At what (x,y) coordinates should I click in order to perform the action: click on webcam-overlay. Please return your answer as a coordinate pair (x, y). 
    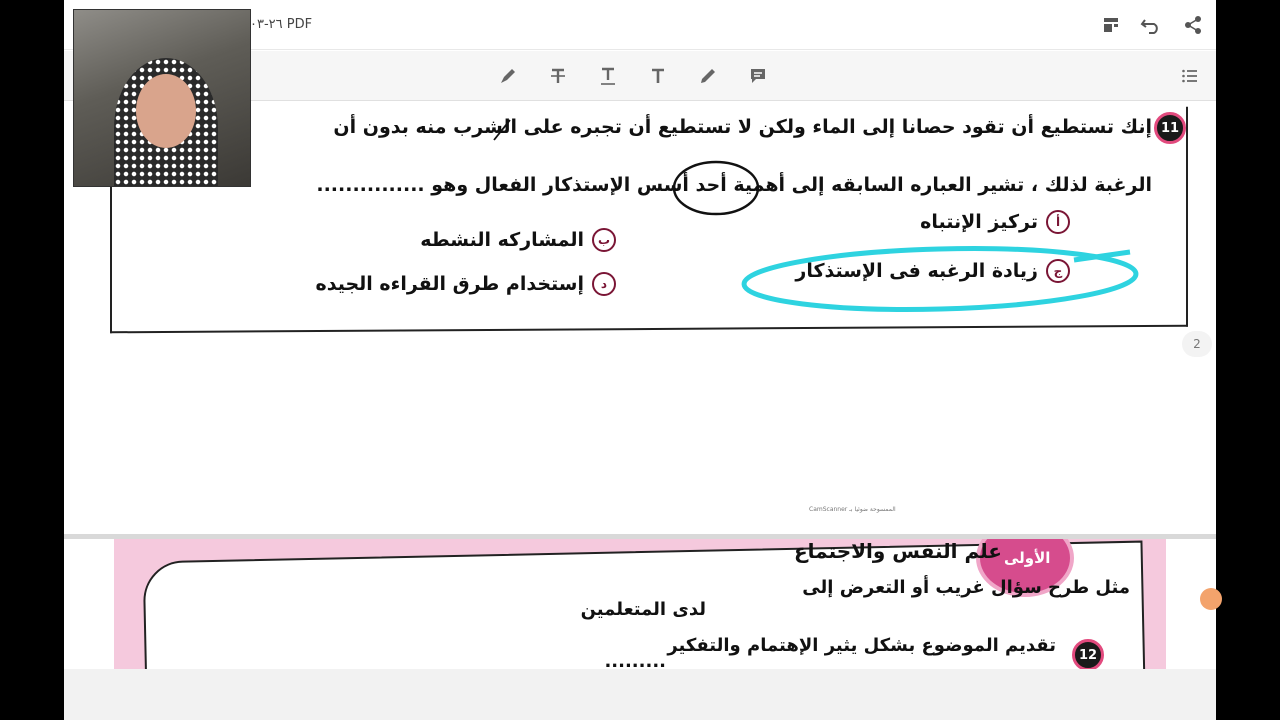
    Looking at the image, I should click on (162, 98).